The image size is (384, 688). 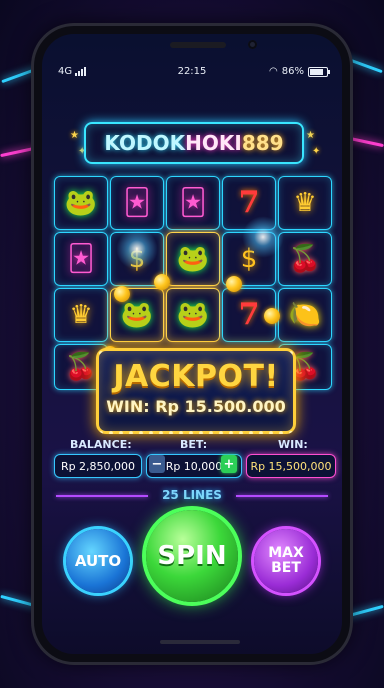 I want to click on reel-cell: 🍒, so click(x=305, y=259).